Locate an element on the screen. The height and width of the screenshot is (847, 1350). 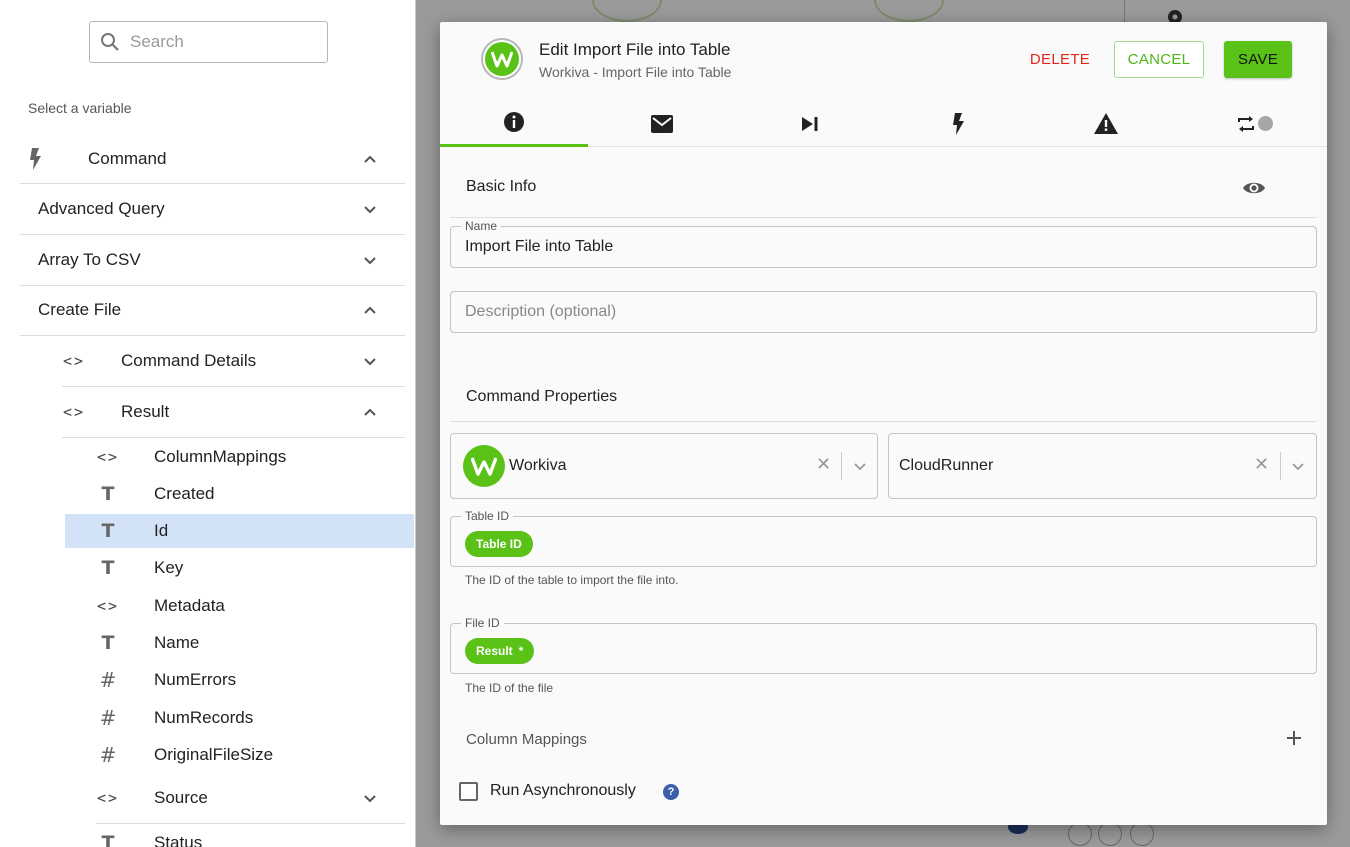
chevron-up-icon is located at coordinates (370, 310).